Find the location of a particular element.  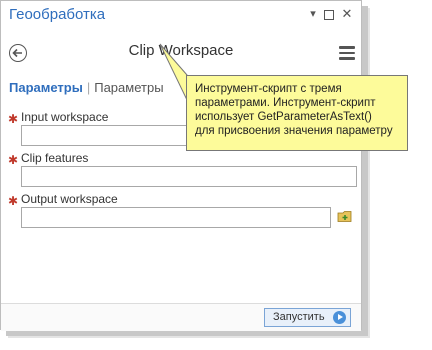

pane-title: Геообработка is located at coordinates (57, 14).